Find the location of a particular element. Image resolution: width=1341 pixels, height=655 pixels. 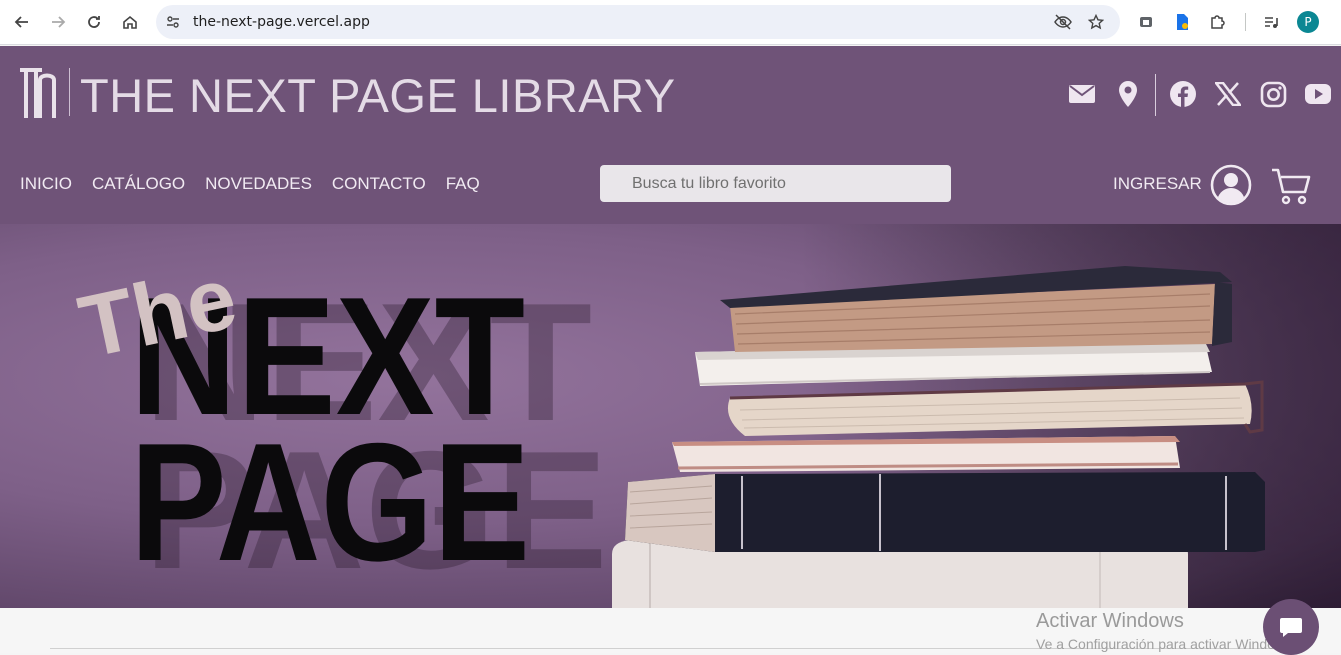

profile-avatar: P is located at coordinates (1308, 22).